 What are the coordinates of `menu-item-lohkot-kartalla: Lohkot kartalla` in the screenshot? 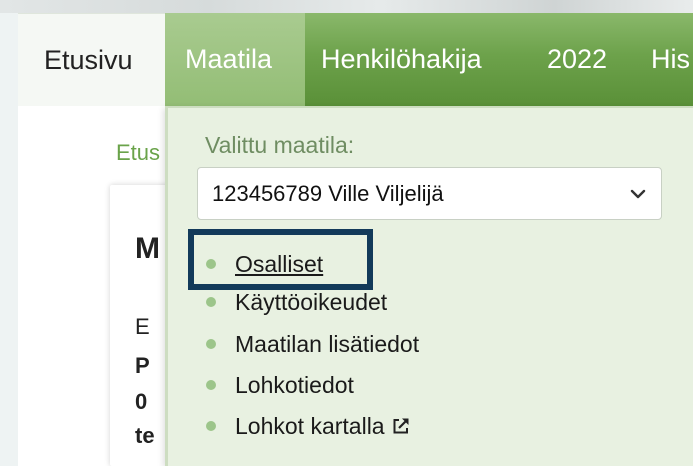 It's located at (308, 426).